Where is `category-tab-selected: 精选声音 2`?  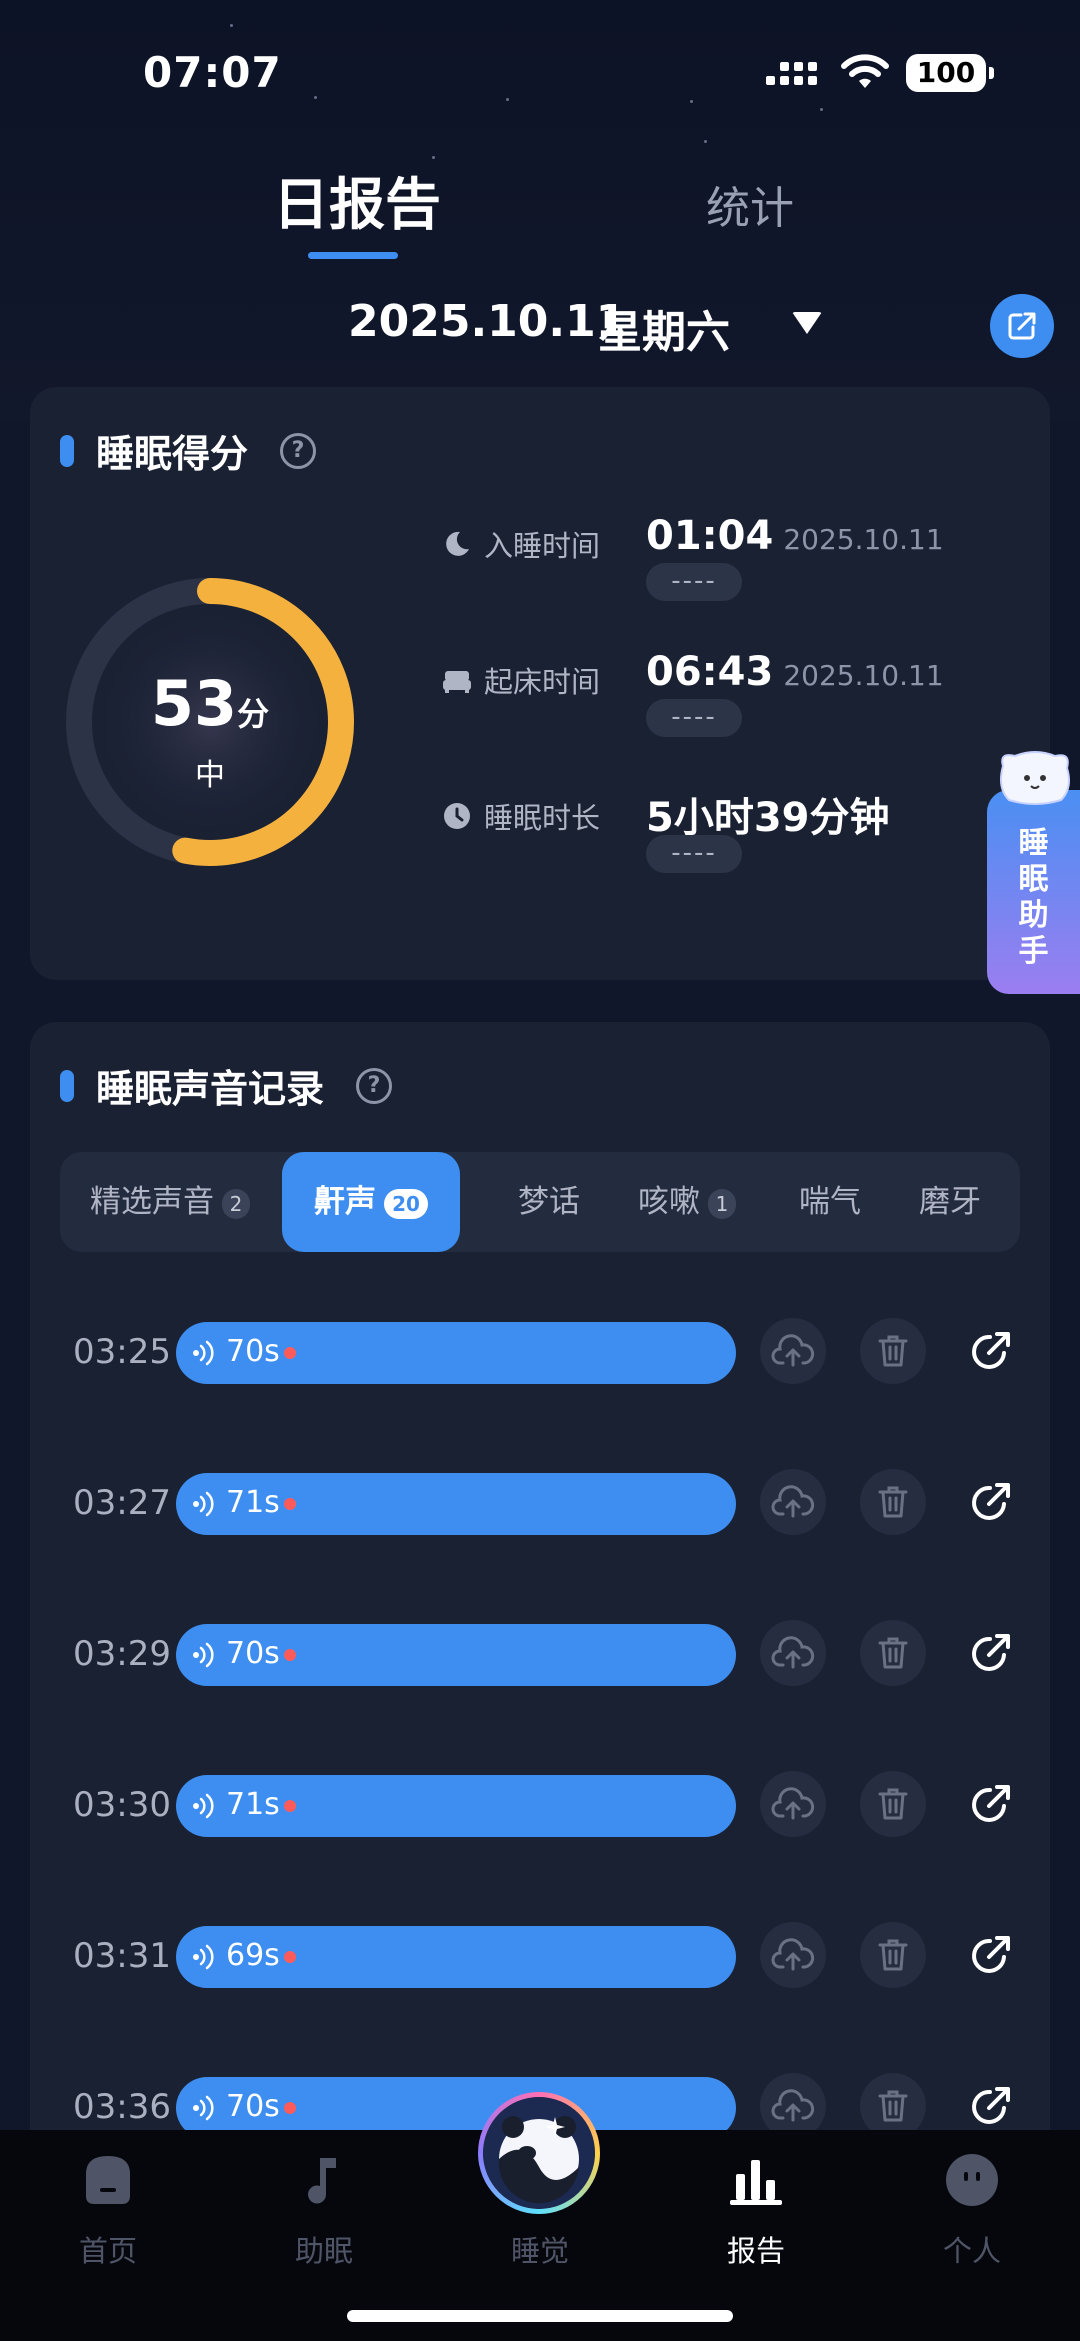
category-tab-selected: 精选声音 2 is located at coordinates (170, 1202).